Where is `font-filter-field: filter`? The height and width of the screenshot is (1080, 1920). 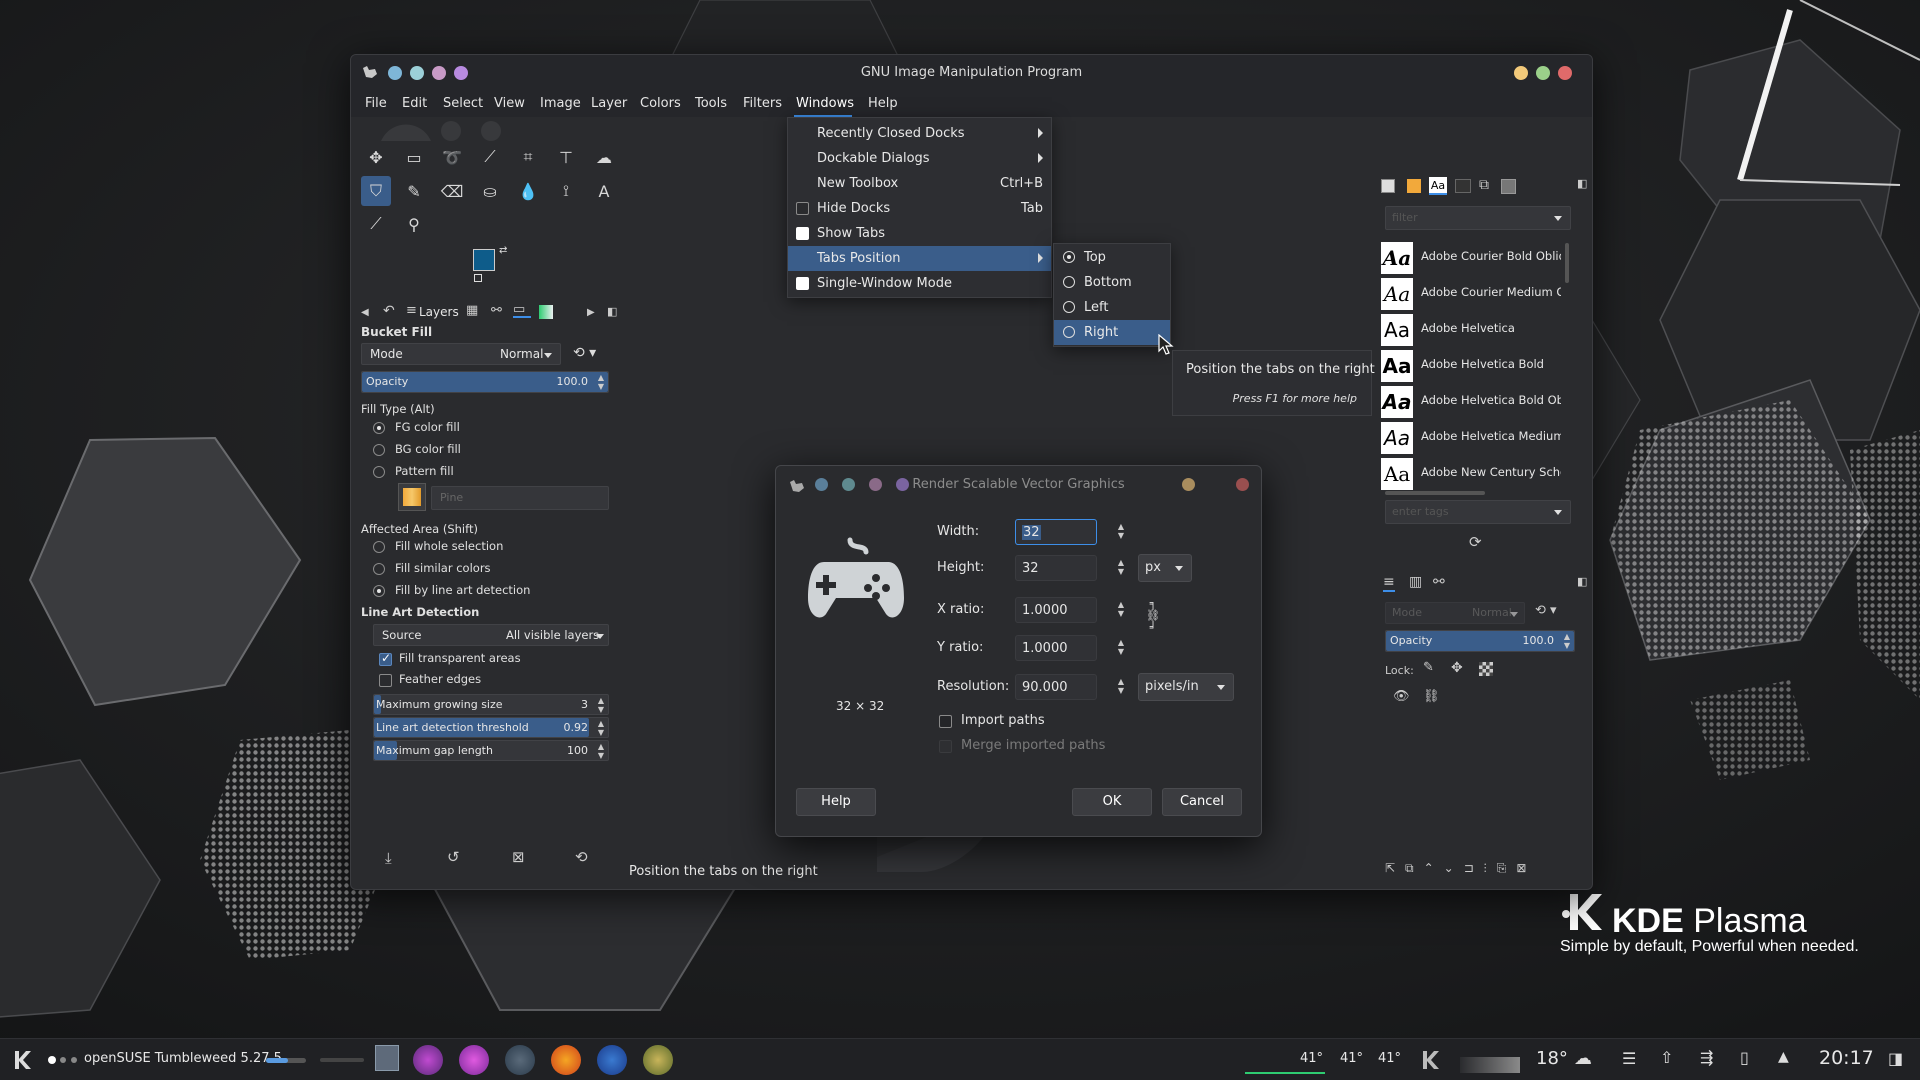 font-filter-field: filter is located at coordinates (1478, 218).